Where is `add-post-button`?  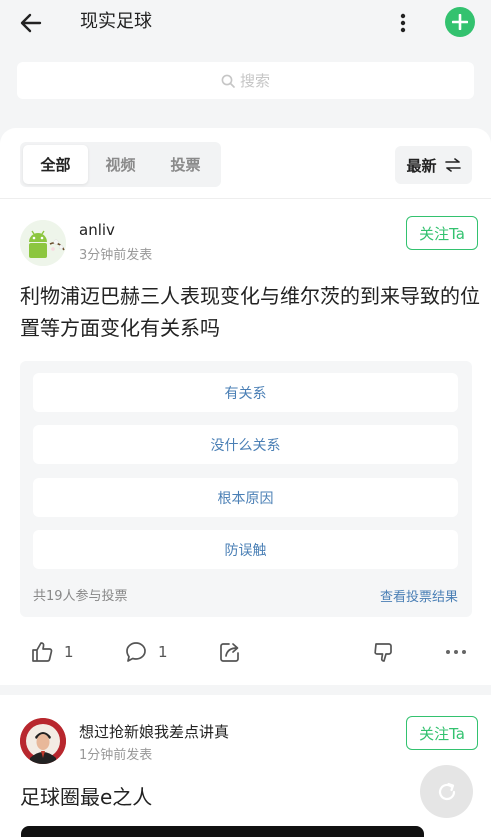 add-post-button is located at coordinates (460, 22).